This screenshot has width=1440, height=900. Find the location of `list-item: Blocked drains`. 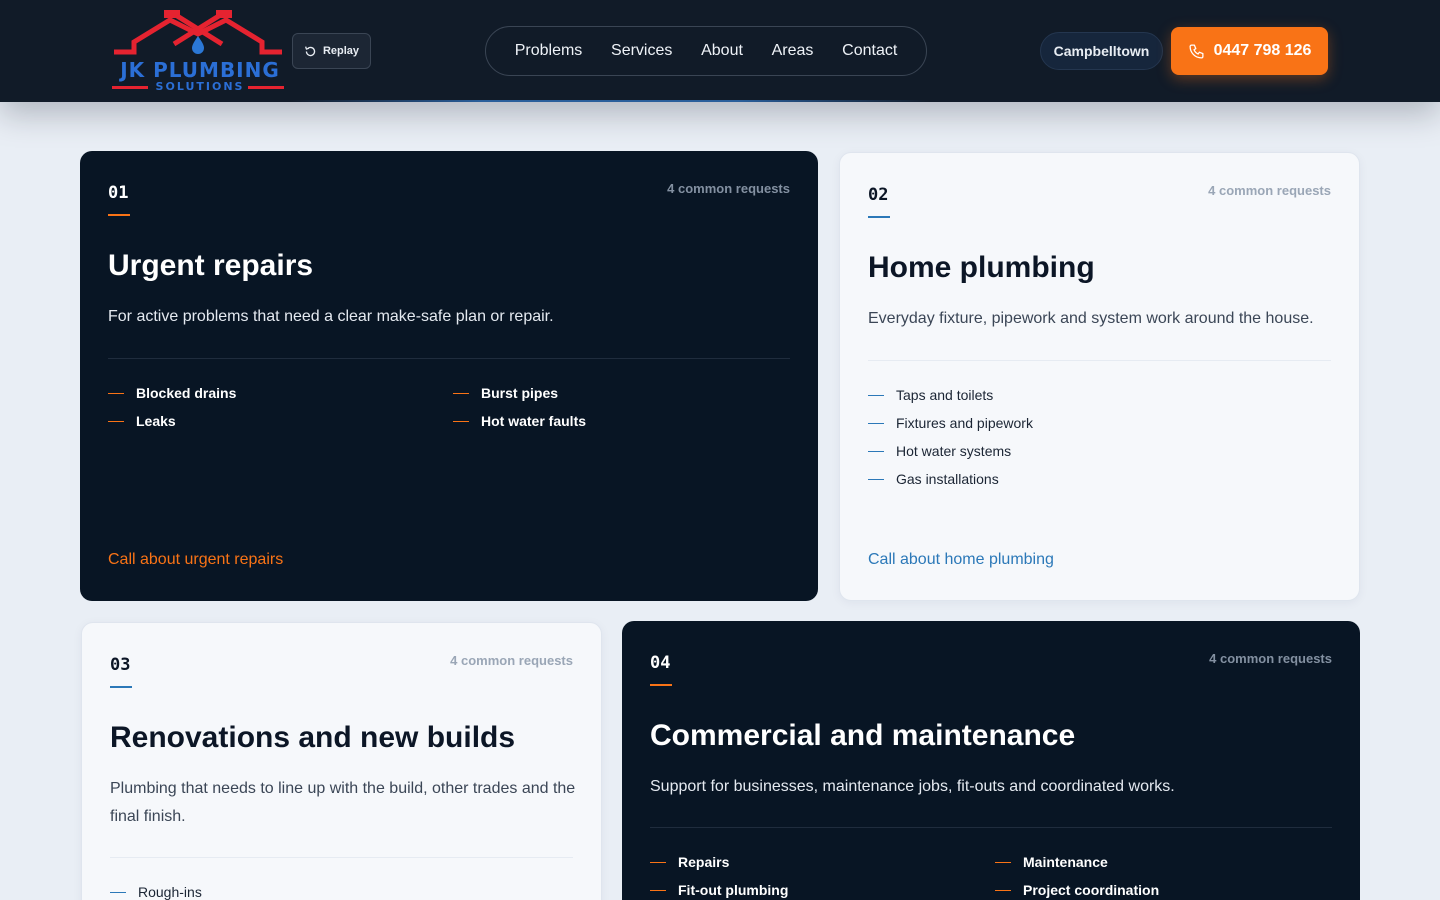

list-item: Blocked drains is located at coordinates (172, 393).